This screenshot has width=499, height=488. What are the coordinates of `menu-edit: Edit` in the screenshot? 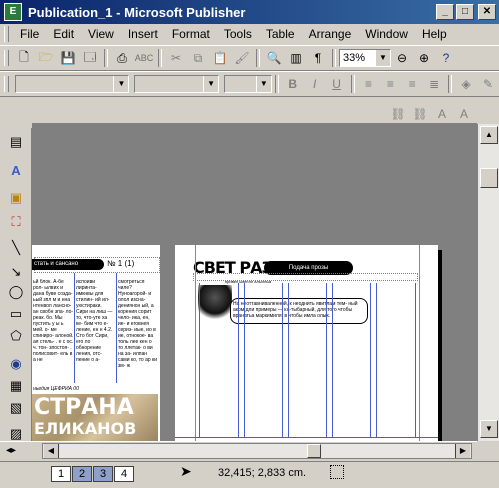 It's located at (63, 34).